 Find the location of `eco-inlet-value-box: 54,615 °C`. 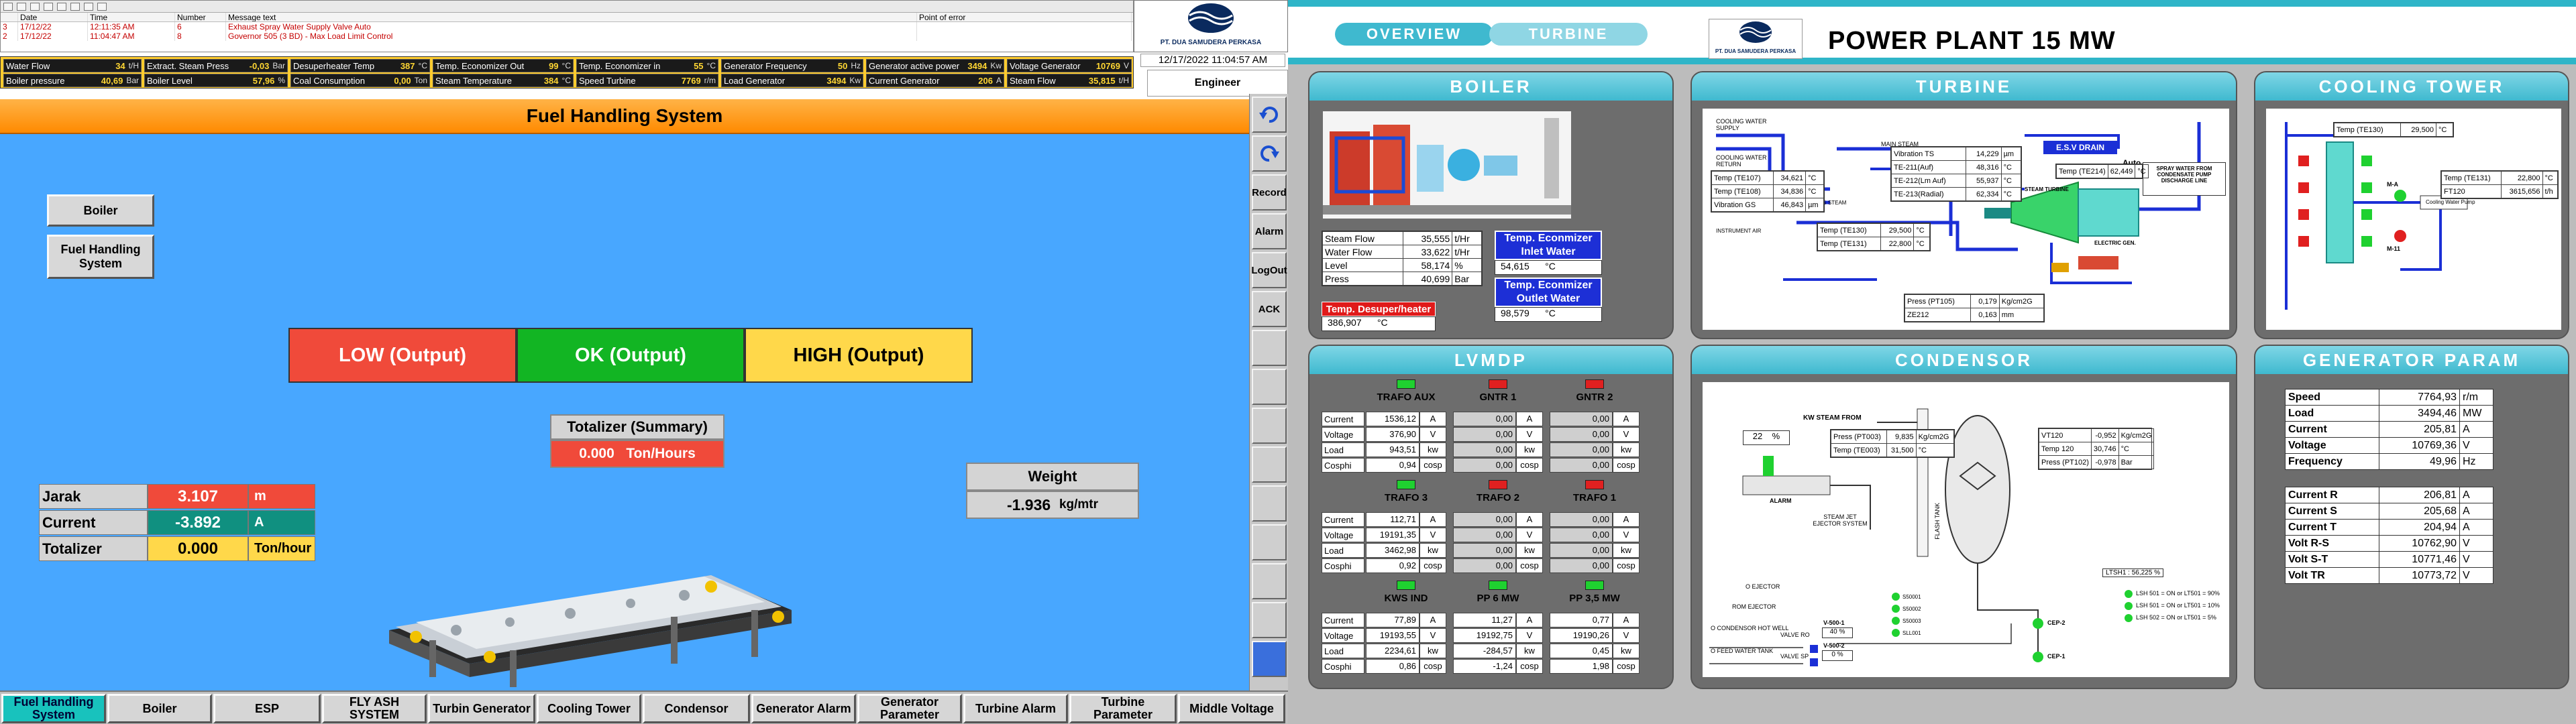

eco-inlet-value-box: 54,615 °C is located at coordinates (1548, 267).